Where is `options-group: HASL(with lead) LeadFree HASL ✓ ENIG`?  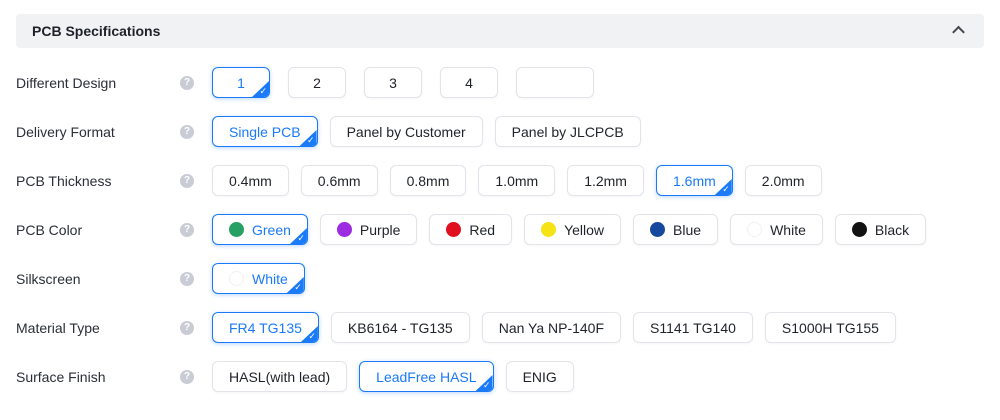 options-group: HASL(with lead) LeadFree HASL ✓ ENIG is located at coordinates (393, 376).